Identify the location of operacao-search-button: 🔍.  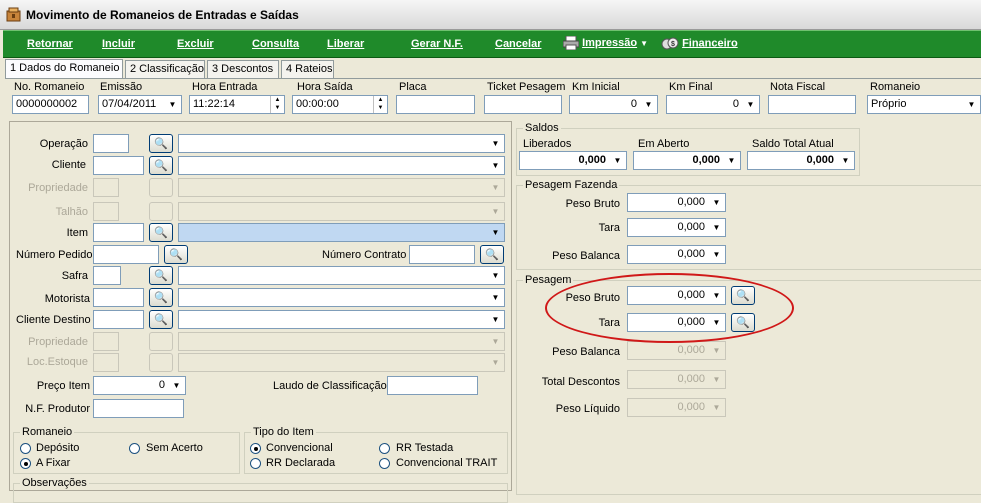
(161, 143).